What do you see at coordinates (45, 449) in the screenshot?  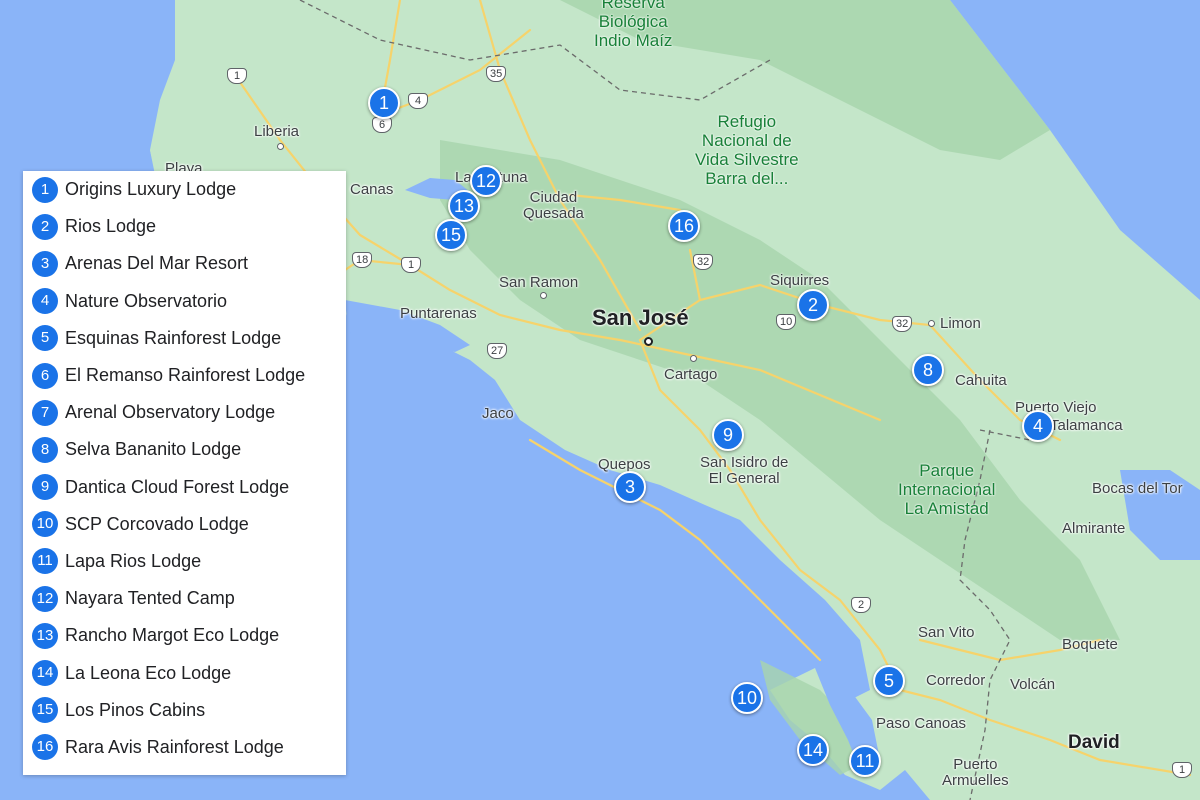 I see `legend-number-badge: 8` at bounding box center [45, 449].